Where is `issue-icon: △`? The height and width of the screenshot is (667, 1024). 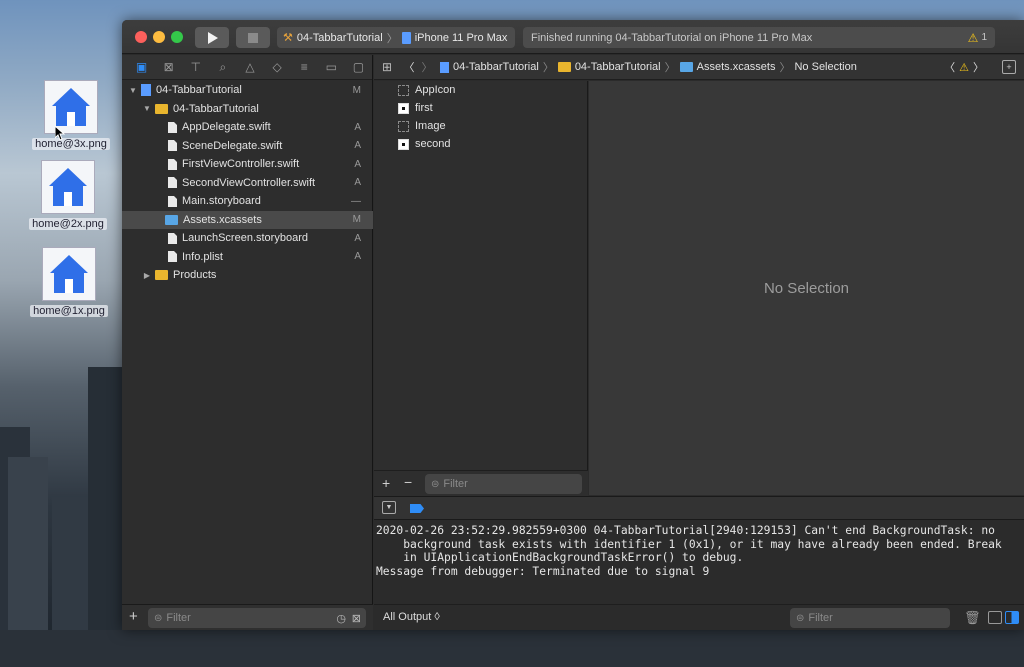
issue-icon: △ is located at coordinates (249, 67).